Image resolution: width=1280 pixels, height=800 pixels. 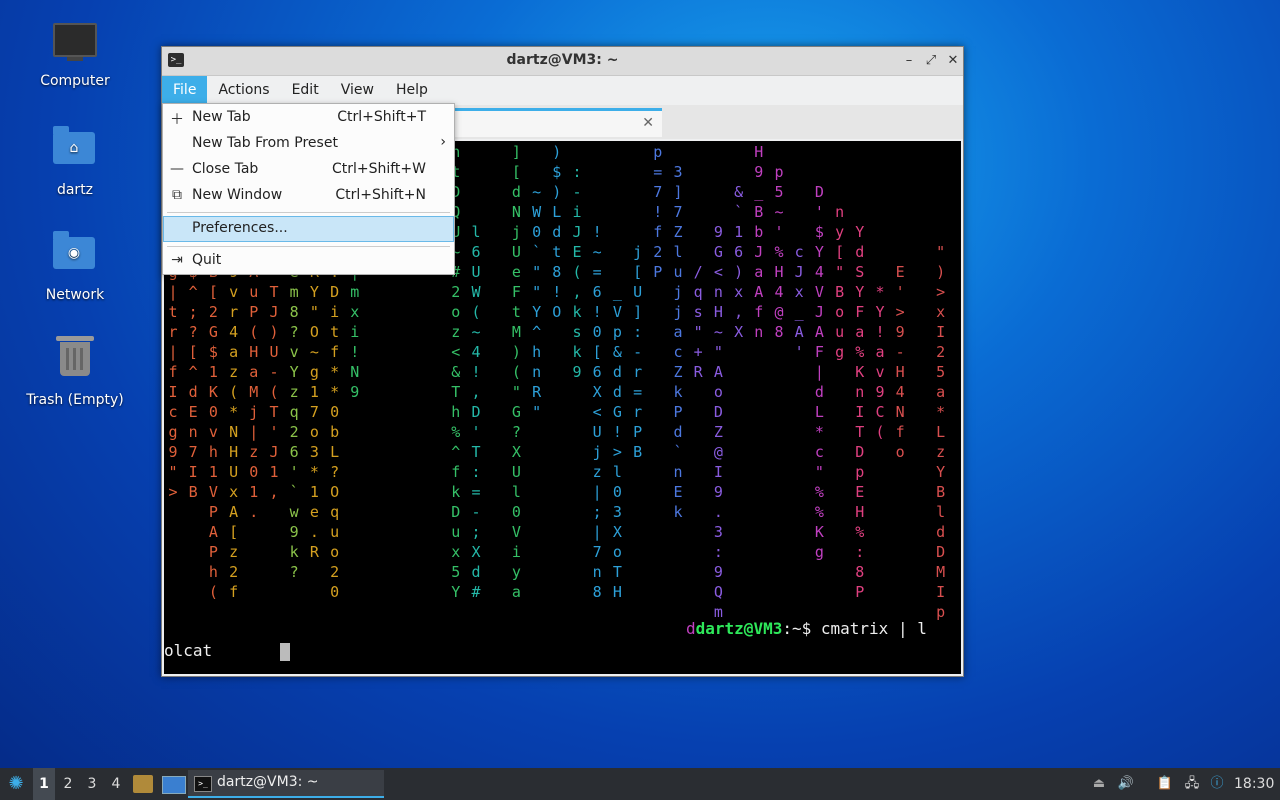 I want to click on matrix-glyph: ?, so click(x=335, y=472).